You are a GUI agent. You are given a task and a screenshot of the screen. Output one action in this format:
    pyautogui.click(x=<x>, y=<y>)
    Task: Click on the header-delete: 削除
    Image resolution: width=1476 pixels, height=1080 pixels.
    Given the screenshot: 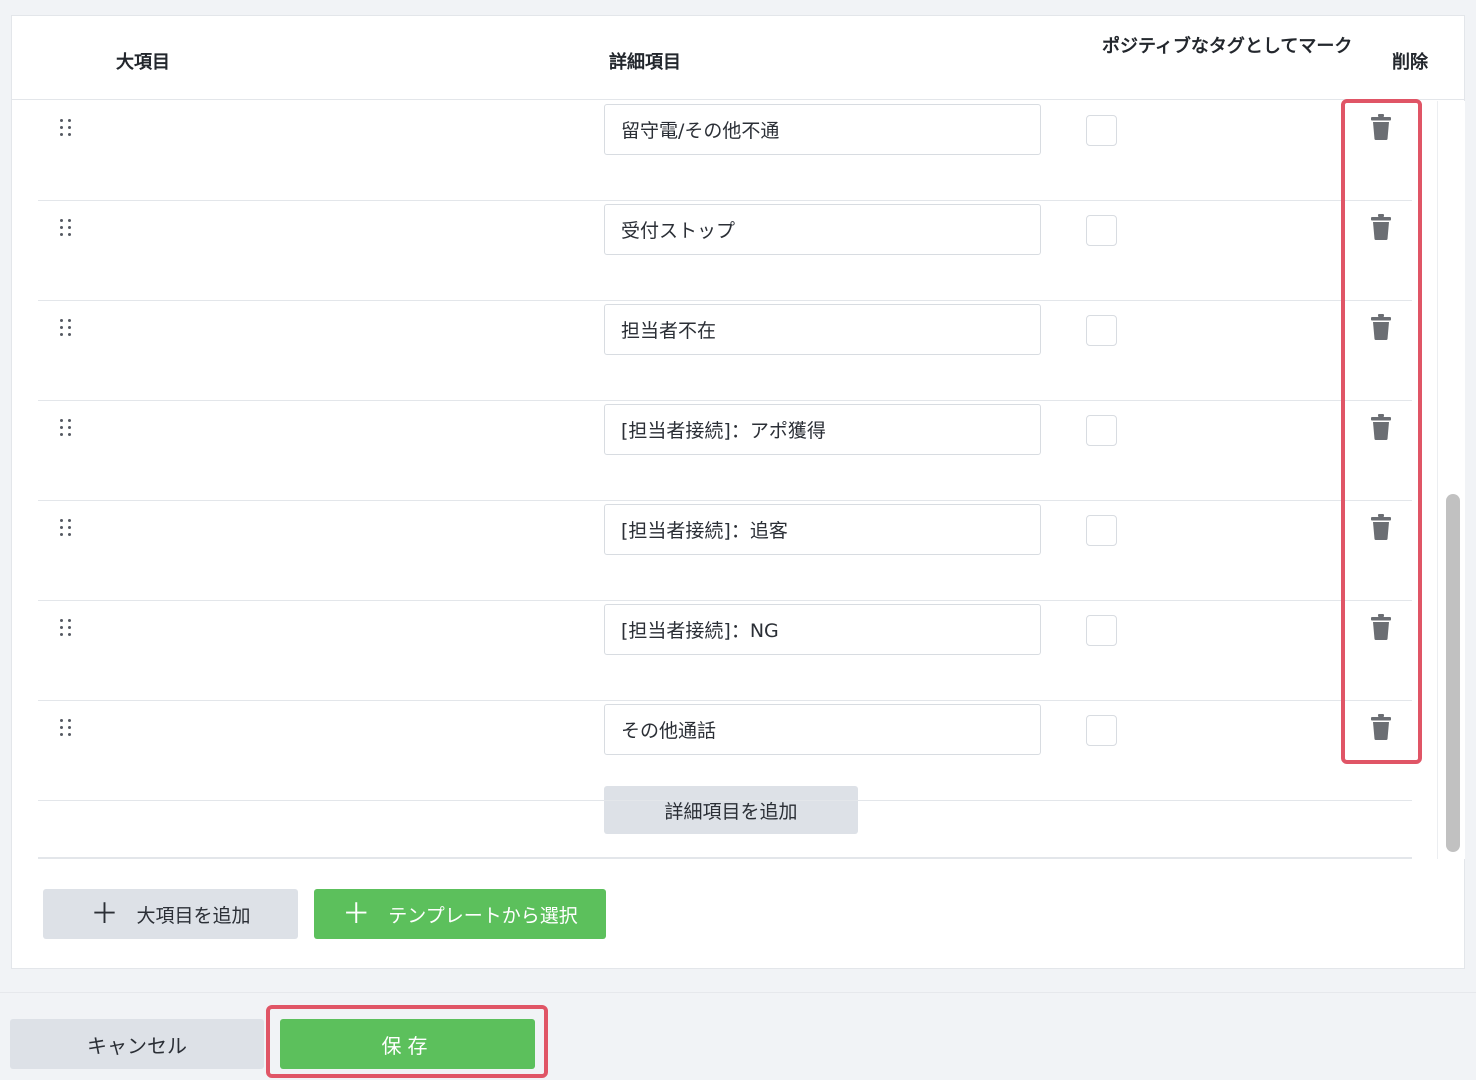 What is the action you would take?
    pyautogui.click(x=1410, y=62)
    